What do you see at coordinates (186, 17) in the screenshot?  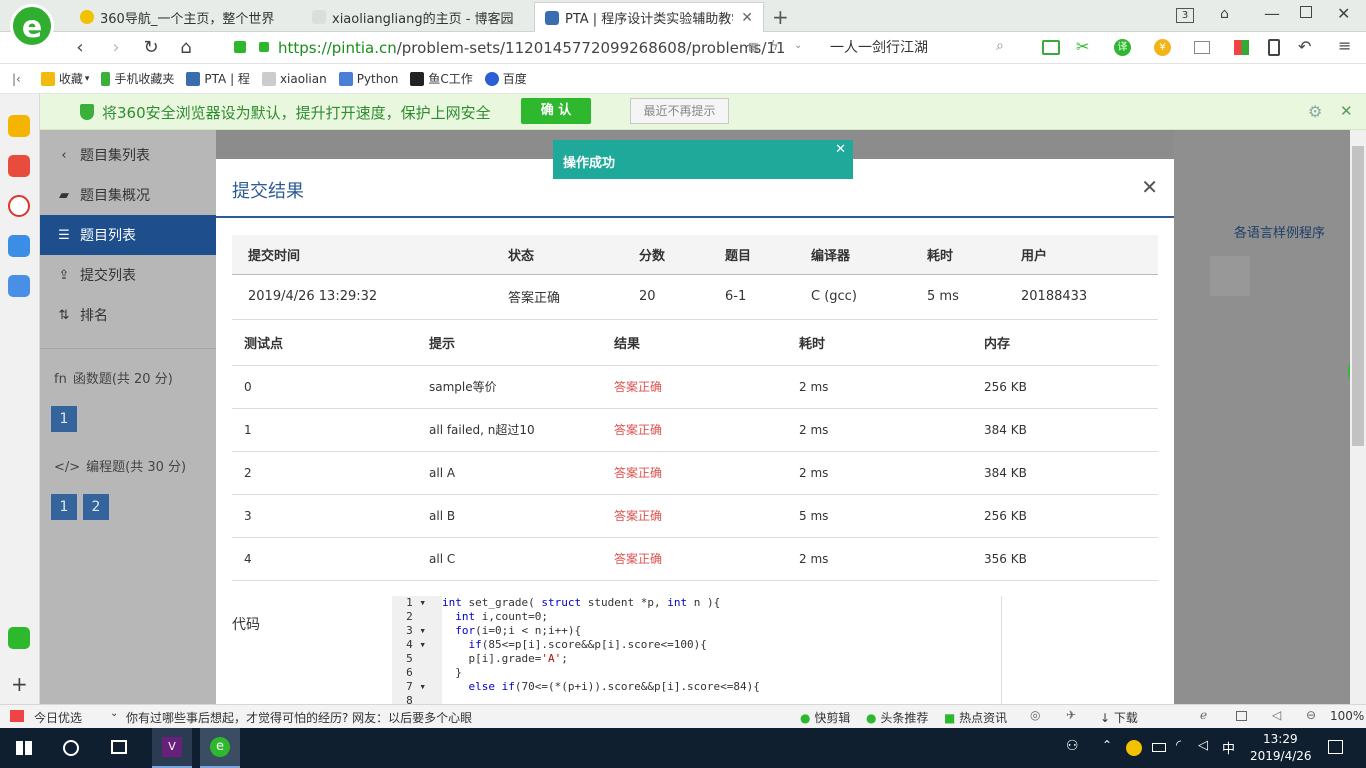 I see `tab-360: 360导航_一个主页，整个世界` at bounding box center [186, 17].